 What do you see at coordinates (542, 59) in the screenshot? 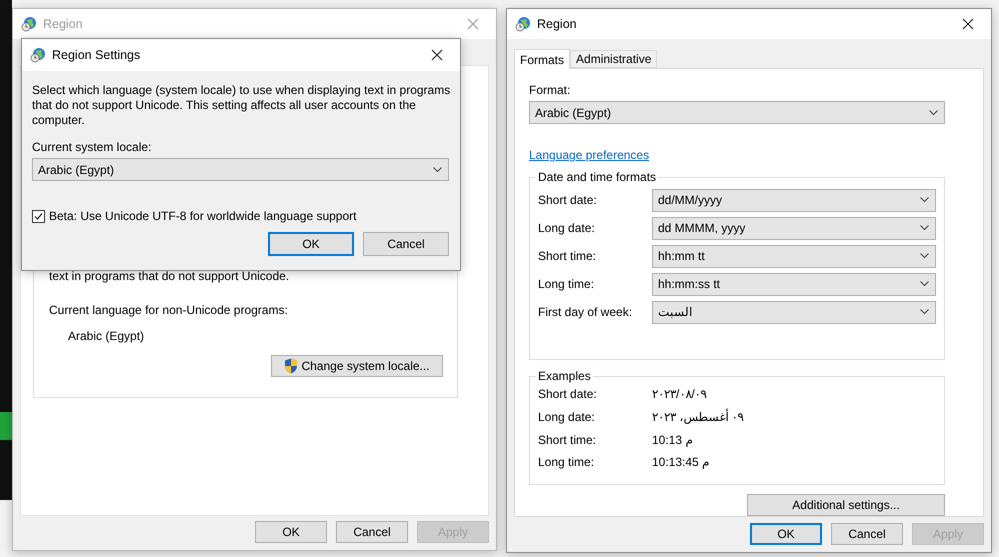
I see `tab: Formats` at bounding box center [542, 59].